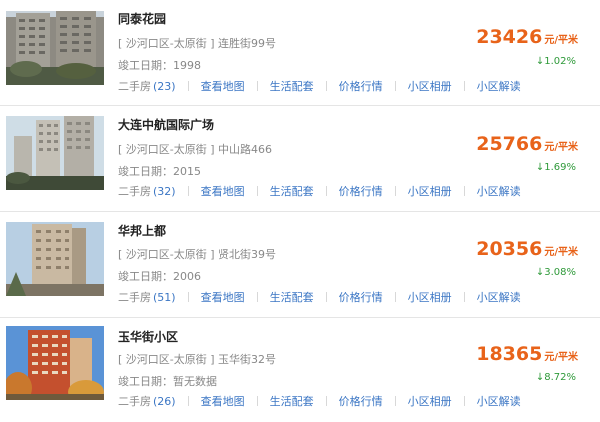  Describe the element at coordinates (509, 249) in the screenshot. I see `price-value: 20356` at that location.